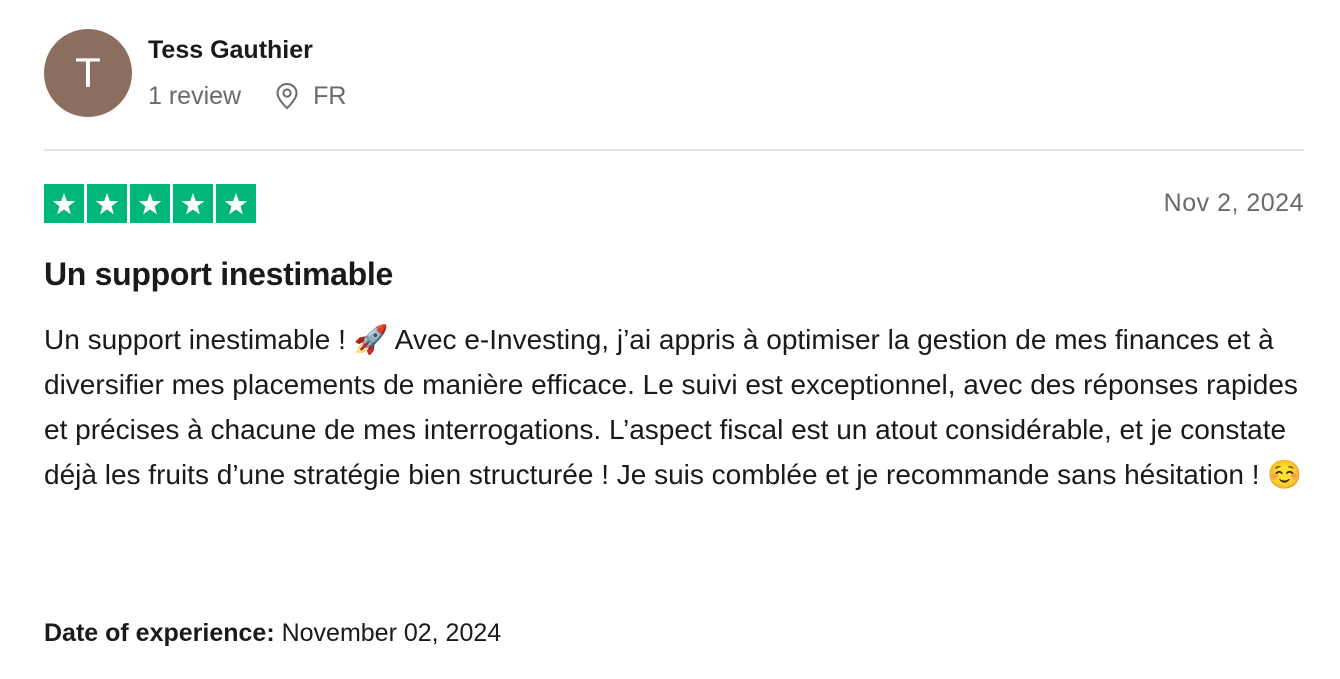 The width and height of the screenshot is (1340, 679). I want to click on review-count: 1 review, so click(195, 96).